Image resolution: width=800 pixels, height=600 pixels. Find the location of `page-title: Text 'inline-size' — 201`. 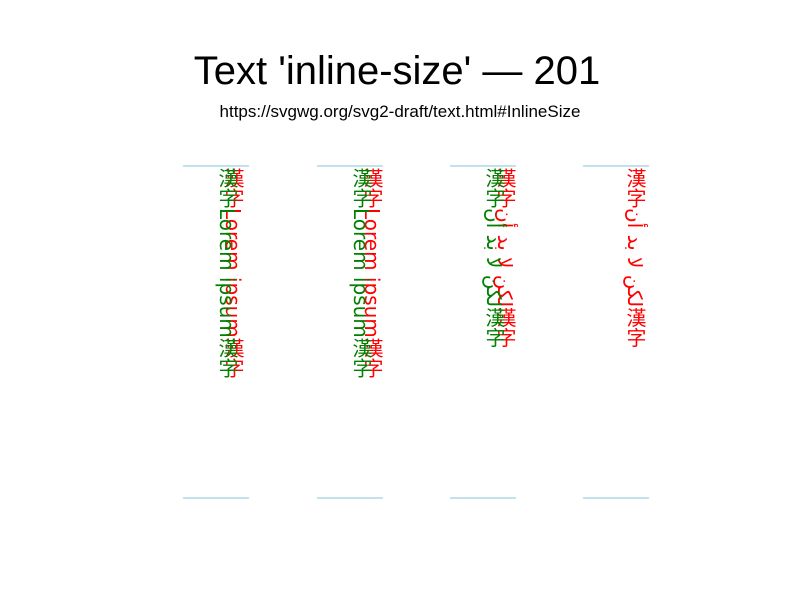

page-title: Text 'inline-size' — 201 is located at coordinates (397, 71).